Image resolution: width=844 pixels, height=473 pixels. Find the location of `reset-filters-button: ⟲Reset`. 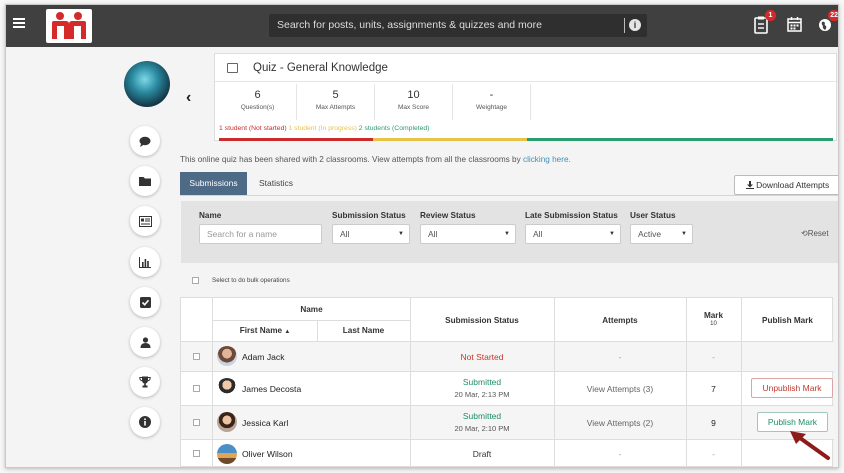

reset-filters-button: ⟲Reset is located at coordinates (815, 233).